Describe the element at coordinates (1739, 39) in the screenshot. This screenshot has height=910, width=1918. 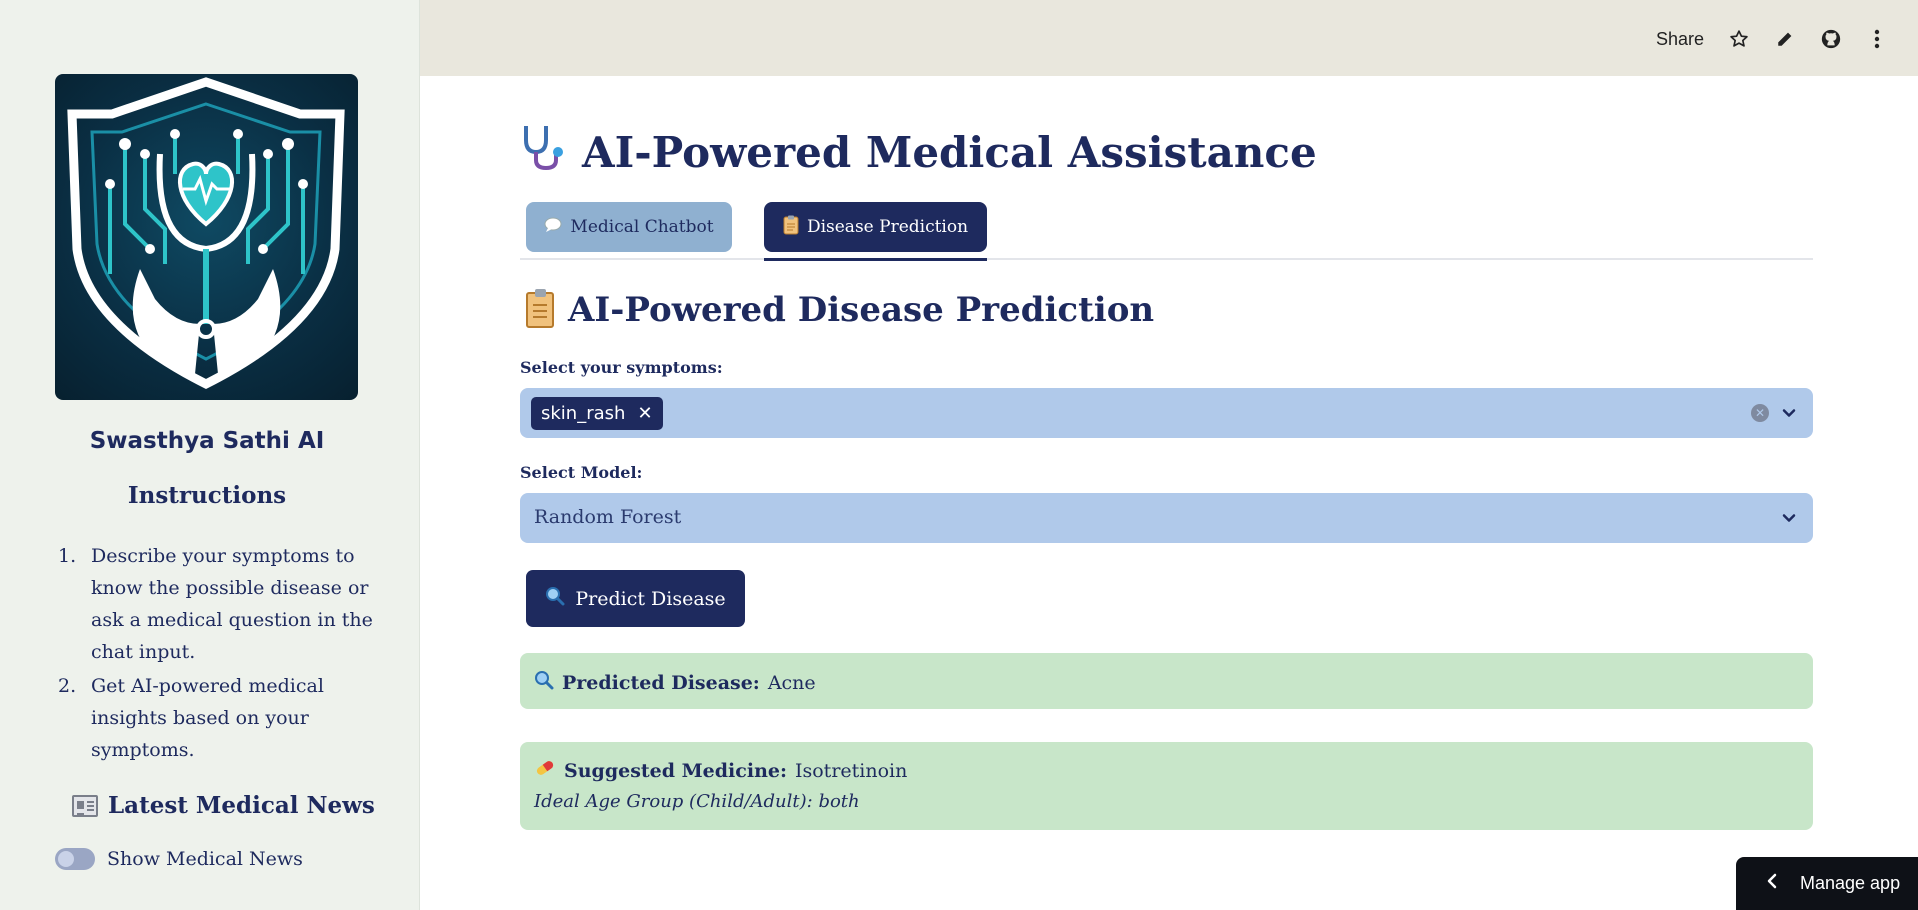
I see `star-icon` at that location.